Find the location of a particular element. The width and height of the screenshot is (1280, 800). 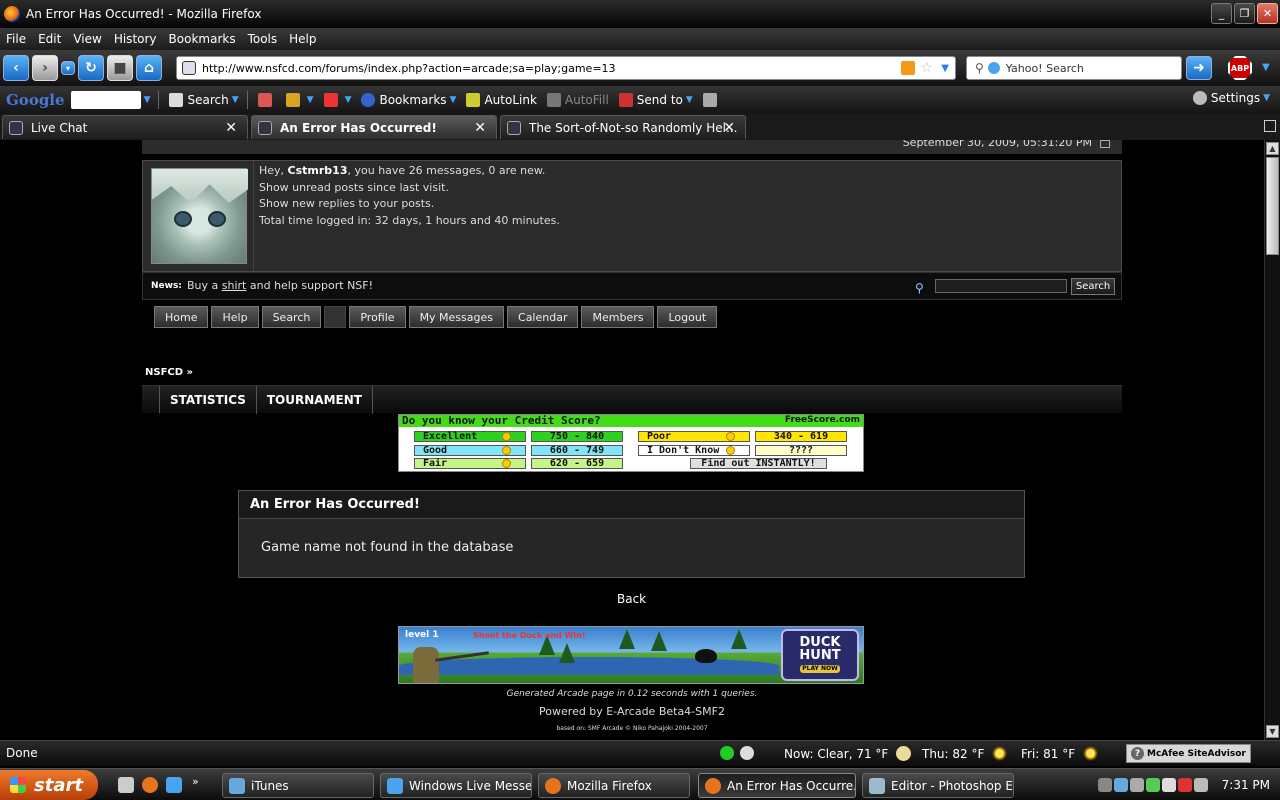

weather-fri: Fri: 81 °F is located at coordinates (1060, 753).